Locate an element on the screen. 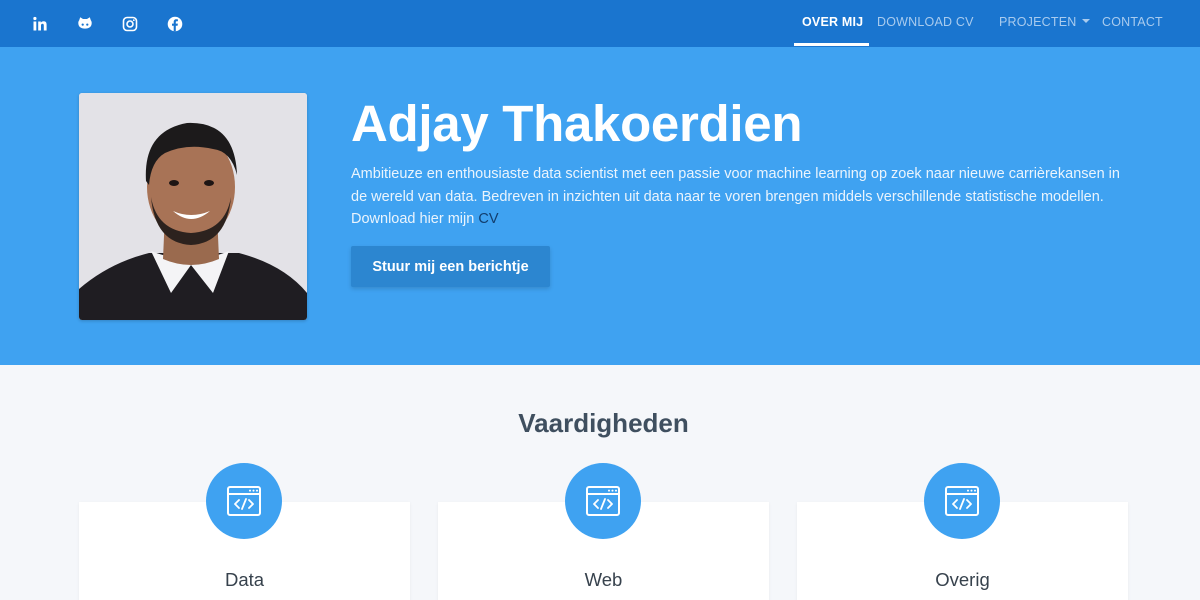  github-icon is located at coordinates (85, 23).